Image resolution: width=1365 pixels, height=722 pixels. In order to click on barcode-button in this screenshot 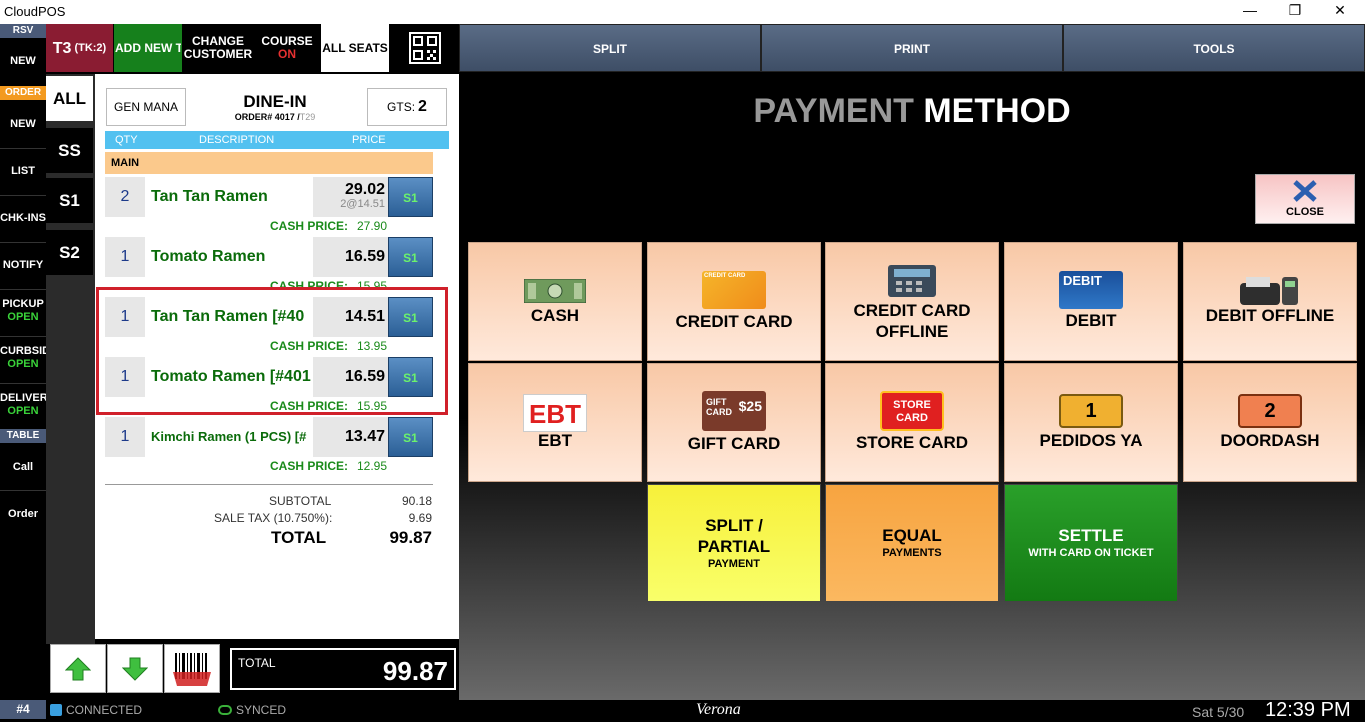, I will do `click(192, 668)`.